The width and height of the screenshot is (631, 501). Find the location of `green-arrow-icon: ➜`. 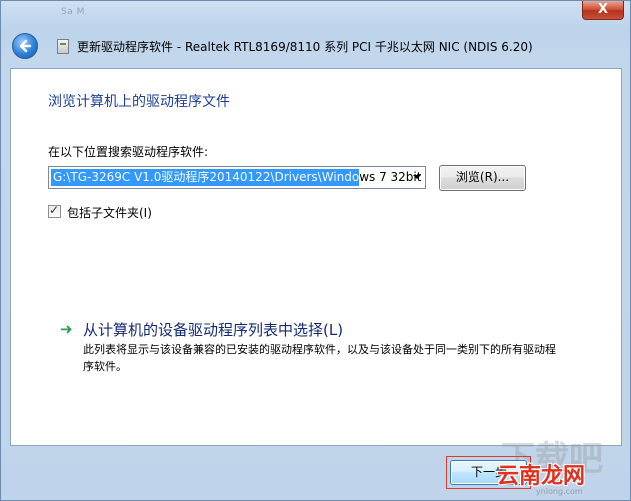

green-arrow-icon: ➜ is located at coordinates (66, 329).